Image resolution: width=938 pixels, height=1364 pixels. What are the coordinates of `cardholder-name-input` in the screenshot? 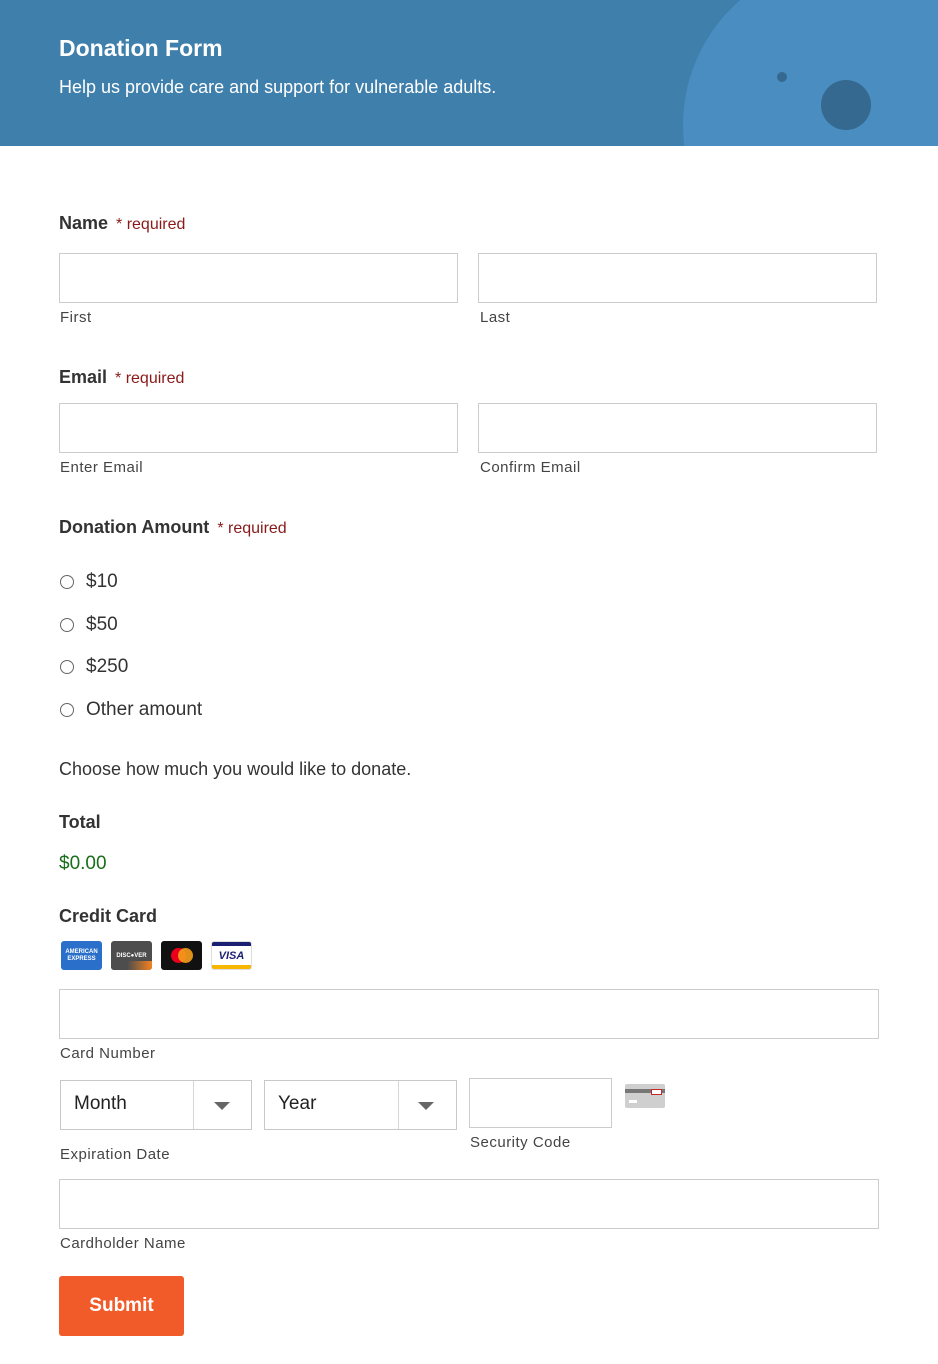 It's located at (469, 1204).